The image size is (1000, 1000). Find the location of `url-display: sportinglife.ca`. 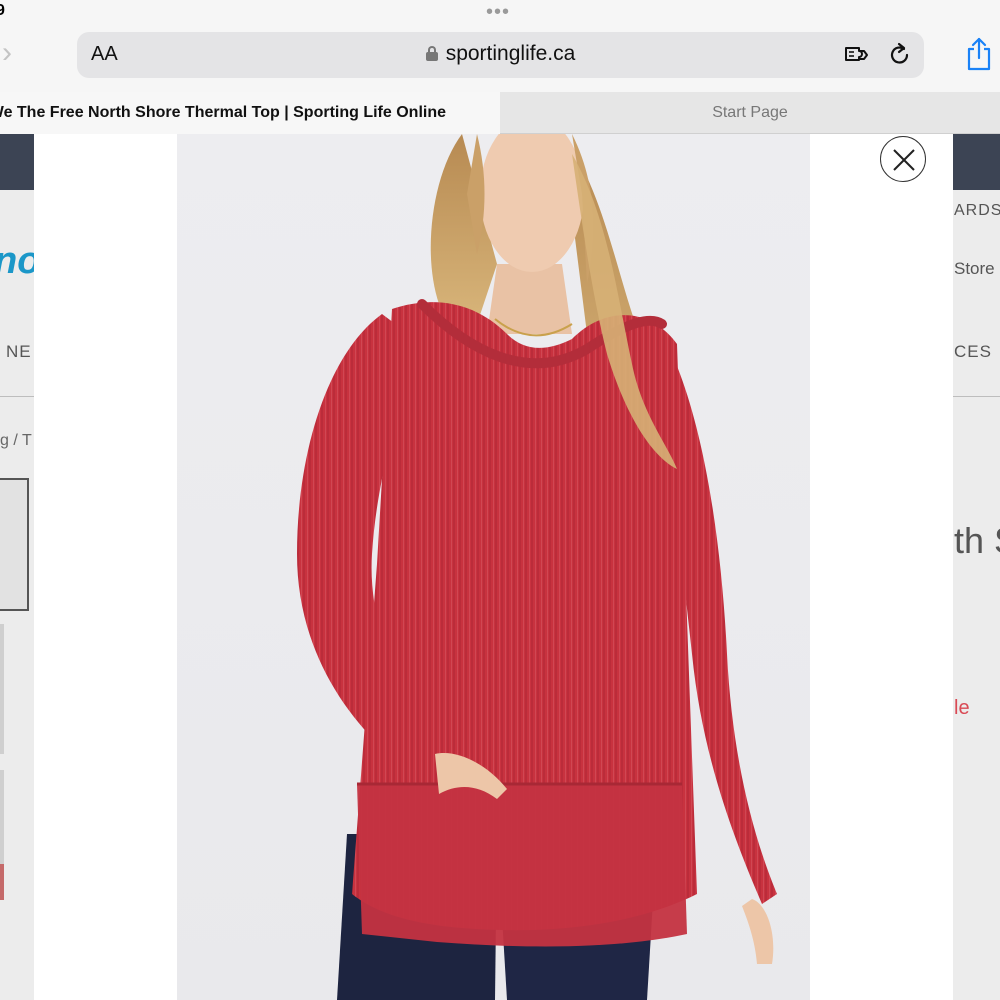

url-display: sportinglife.ca is located at coordinates (500, 54).